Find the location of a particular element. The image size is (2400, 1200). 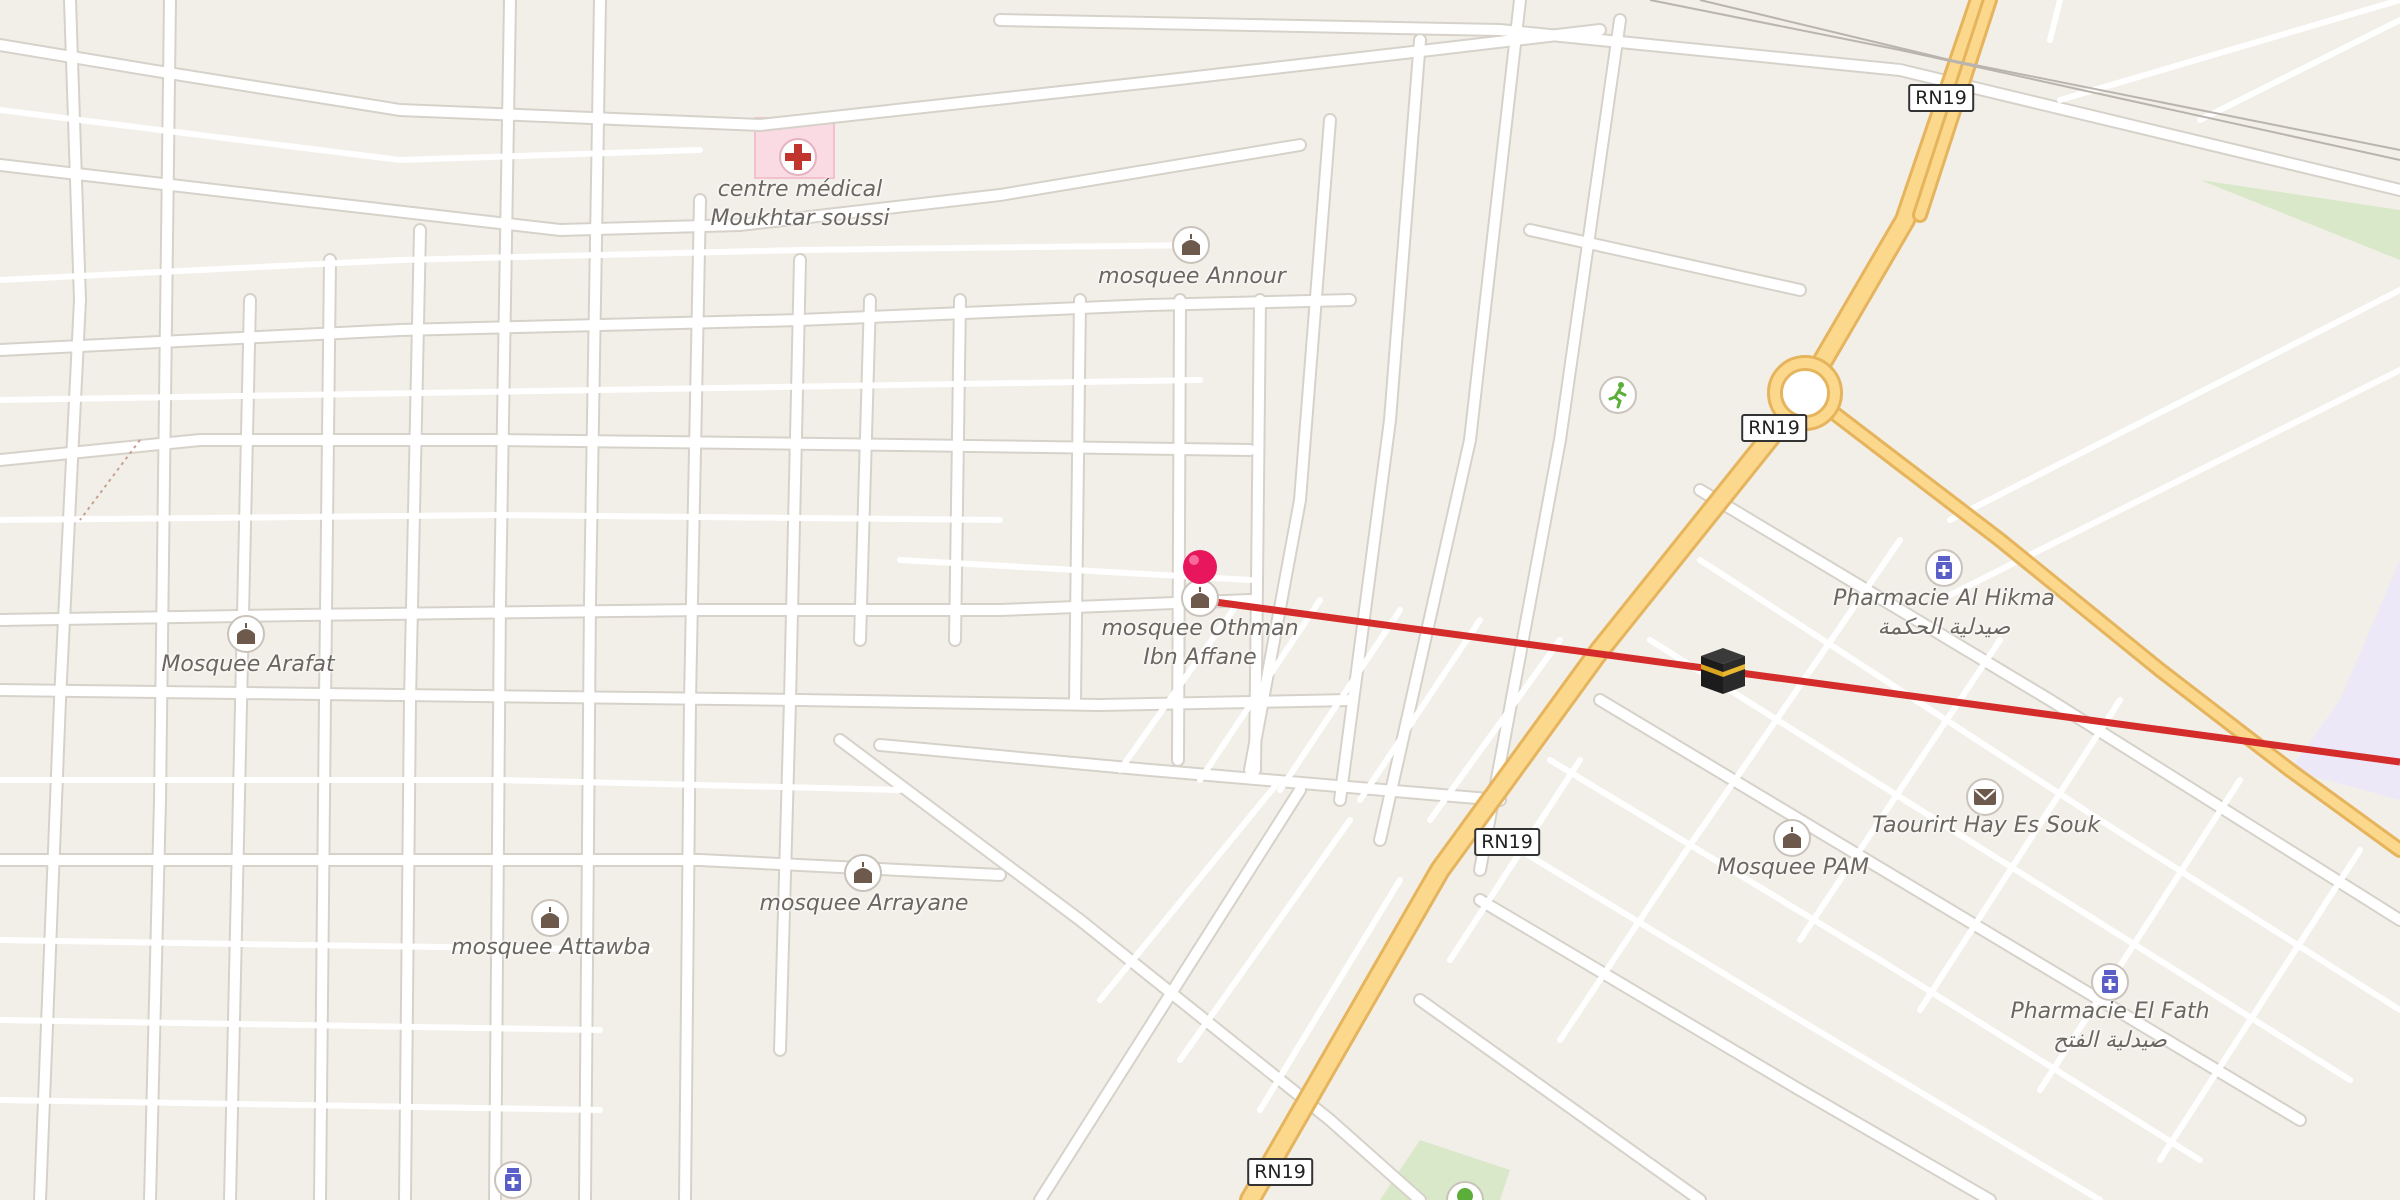

location-pin-icon is located at coordinates (1200, 567).